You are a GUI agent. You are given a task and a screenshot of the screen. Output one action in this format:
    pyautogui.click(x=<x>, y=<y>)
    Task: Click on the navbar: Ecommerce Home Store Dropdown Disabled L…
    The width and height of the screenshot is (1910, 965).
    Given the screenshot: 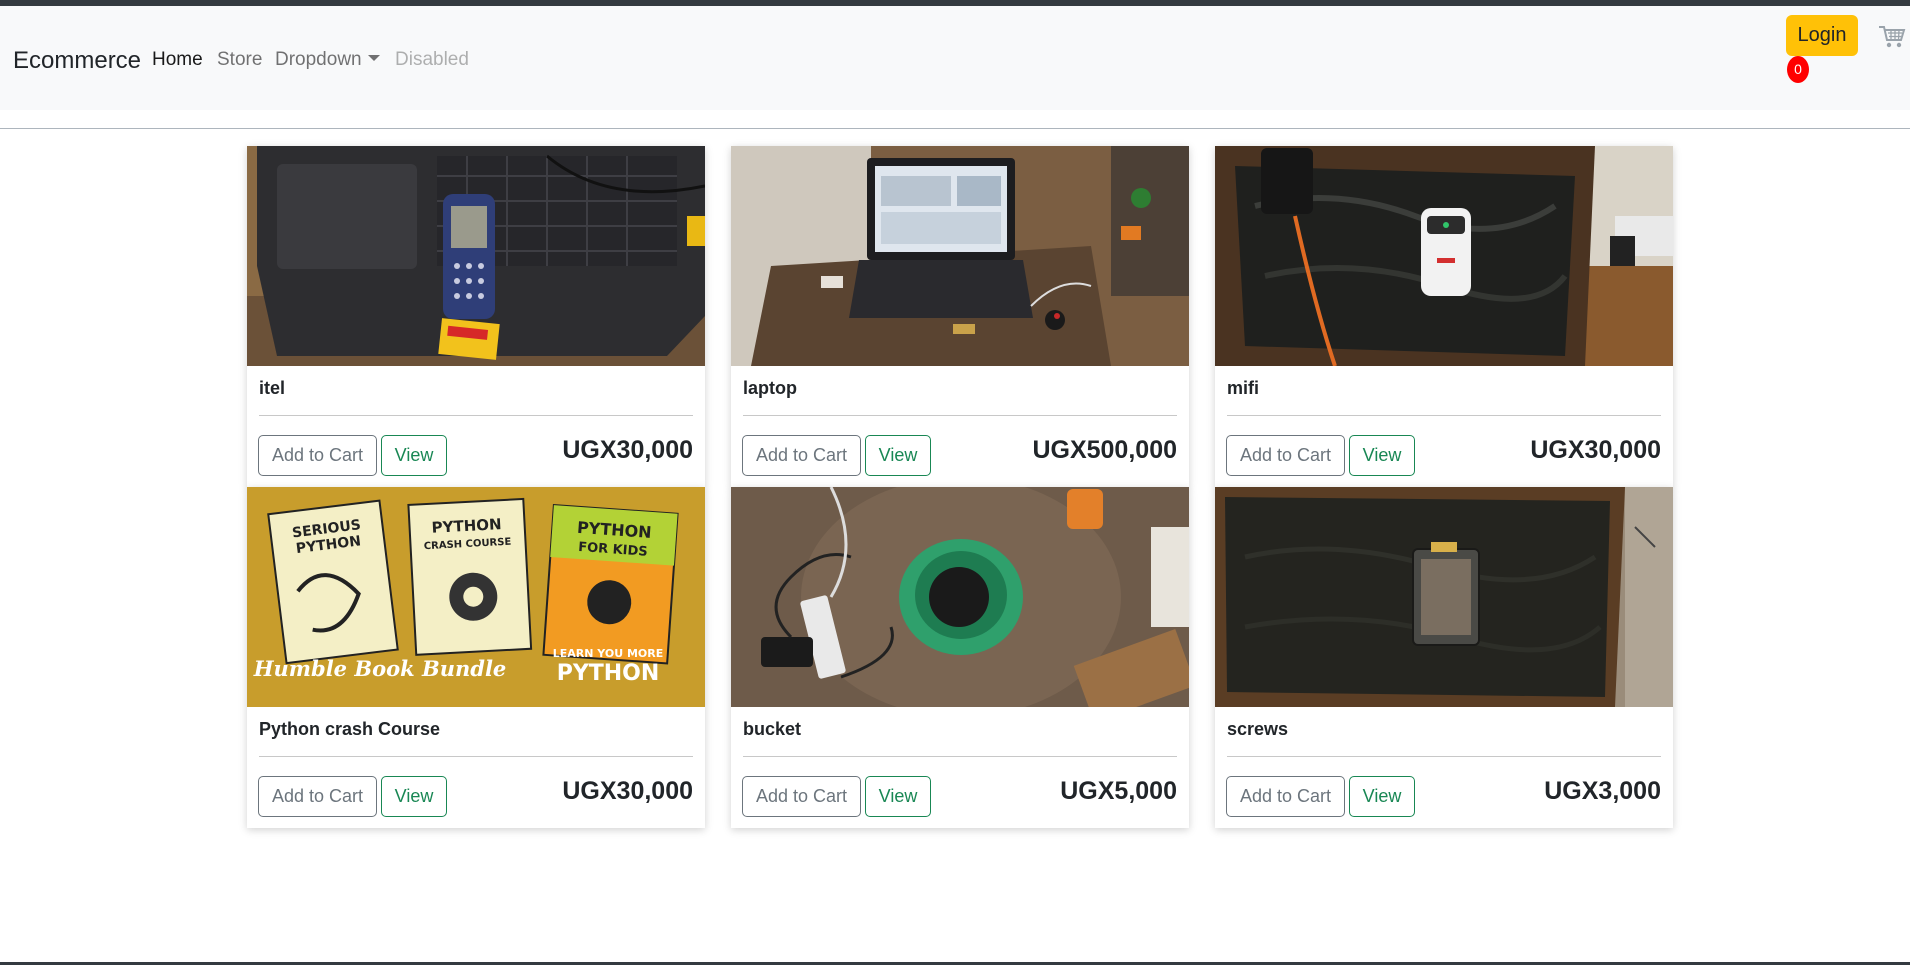 What is the action you would take?
    pyautogui.click(x=955, y=58)
    